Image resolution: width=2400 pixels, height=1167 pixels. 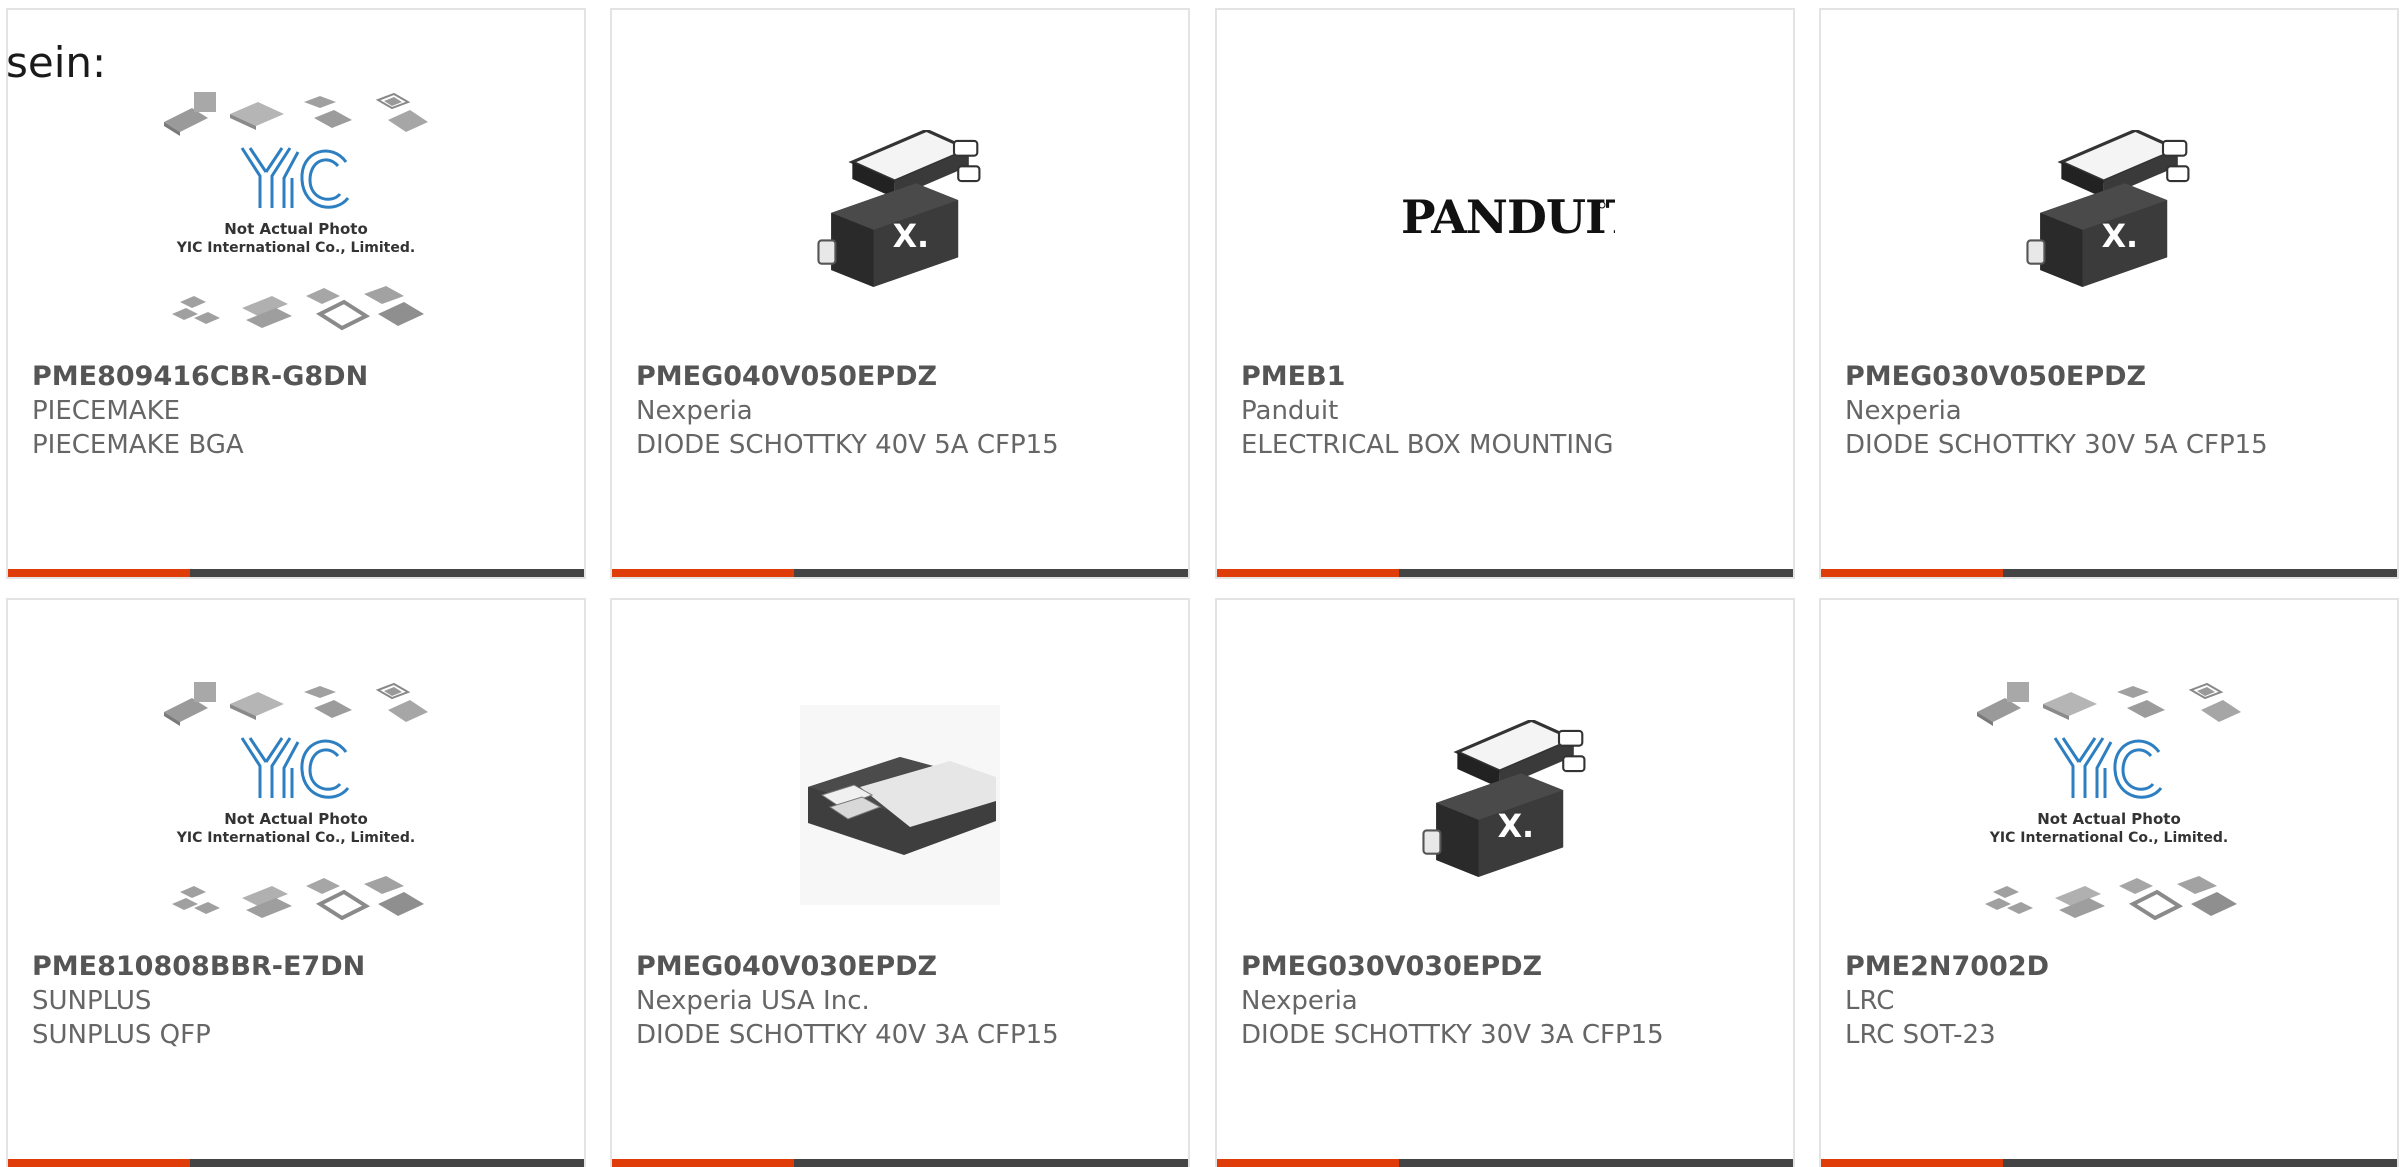 What do you see at coordinates (1507, 377) in the screenshot?
I see `part-number: PMEB1` at bounding box center [1507, 377].